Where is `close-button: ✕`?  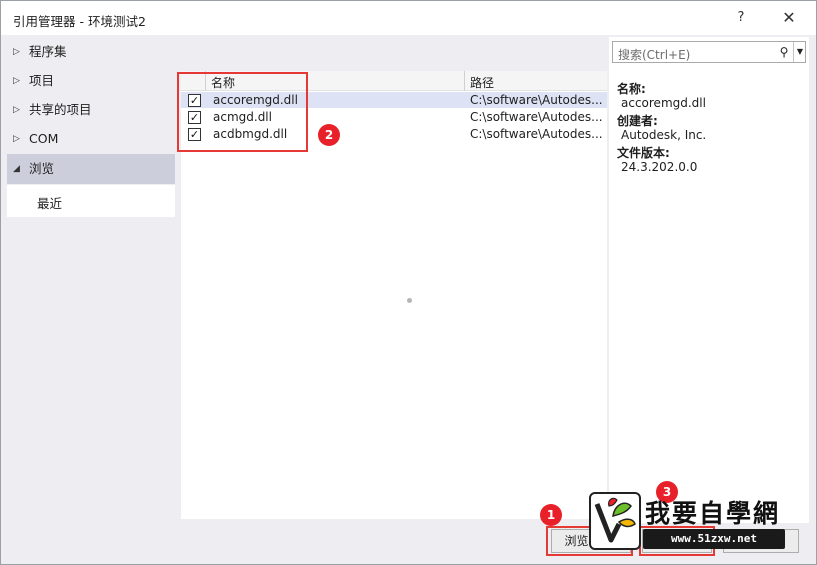 close-button: ✕ is located at coordinates (789, 18).